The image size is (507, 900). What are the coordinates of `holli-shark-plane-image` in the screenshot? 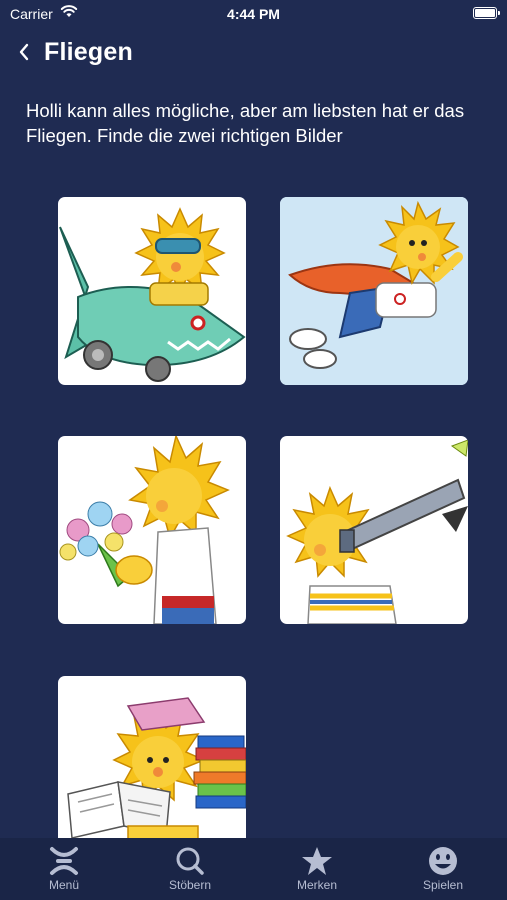 It's located at (152, 294).